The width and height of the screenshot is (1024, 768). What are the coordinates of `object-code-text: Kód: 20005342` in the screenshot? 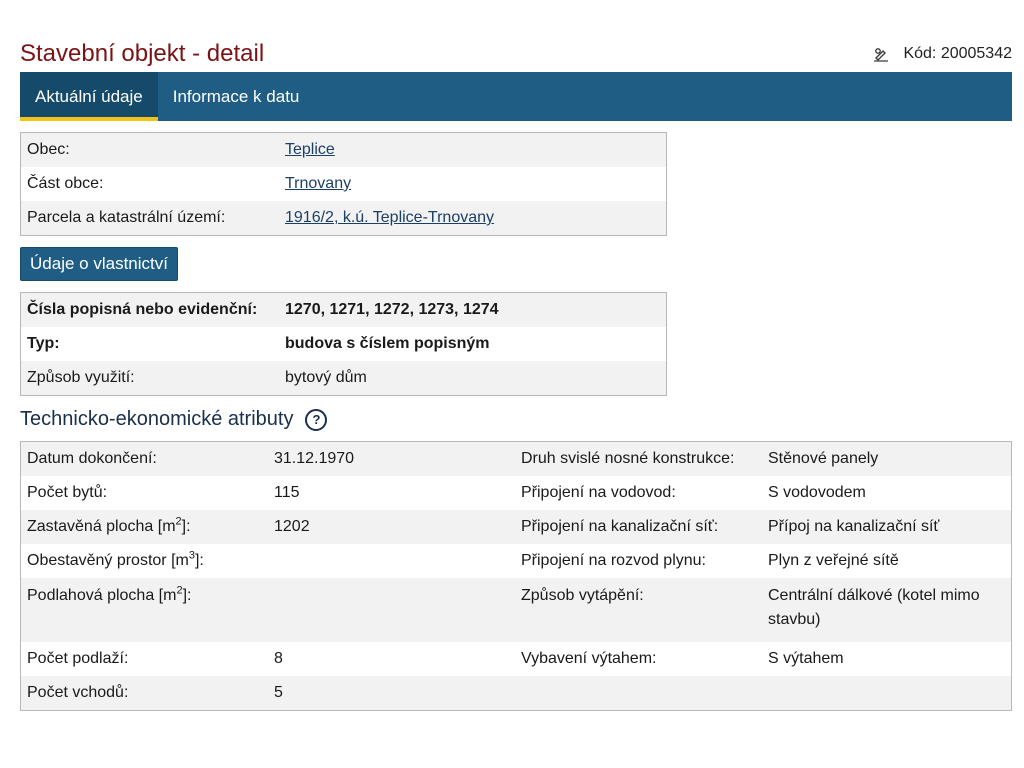 It's located at (957, 53).